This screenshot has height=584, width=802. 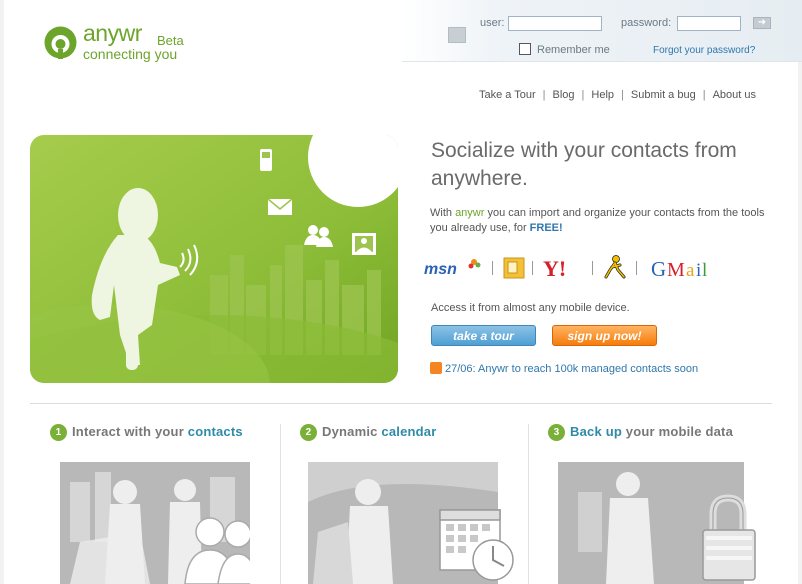 I want to click on intro-prefix: With, so click(x=443, y=213).